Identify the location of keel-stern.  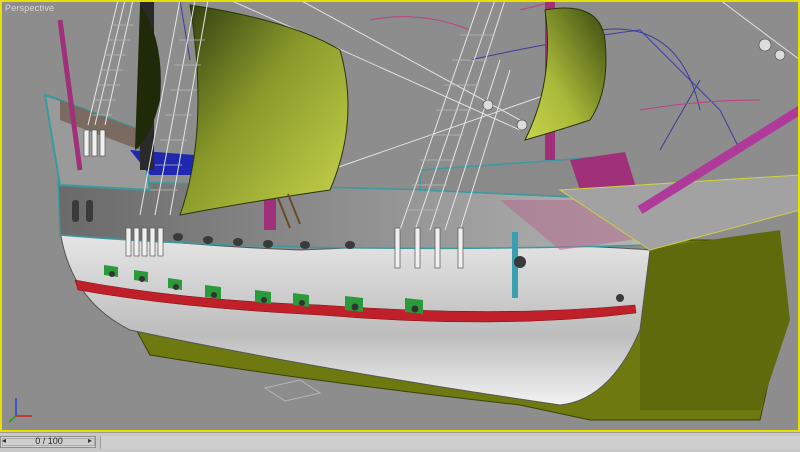
(715, 320).